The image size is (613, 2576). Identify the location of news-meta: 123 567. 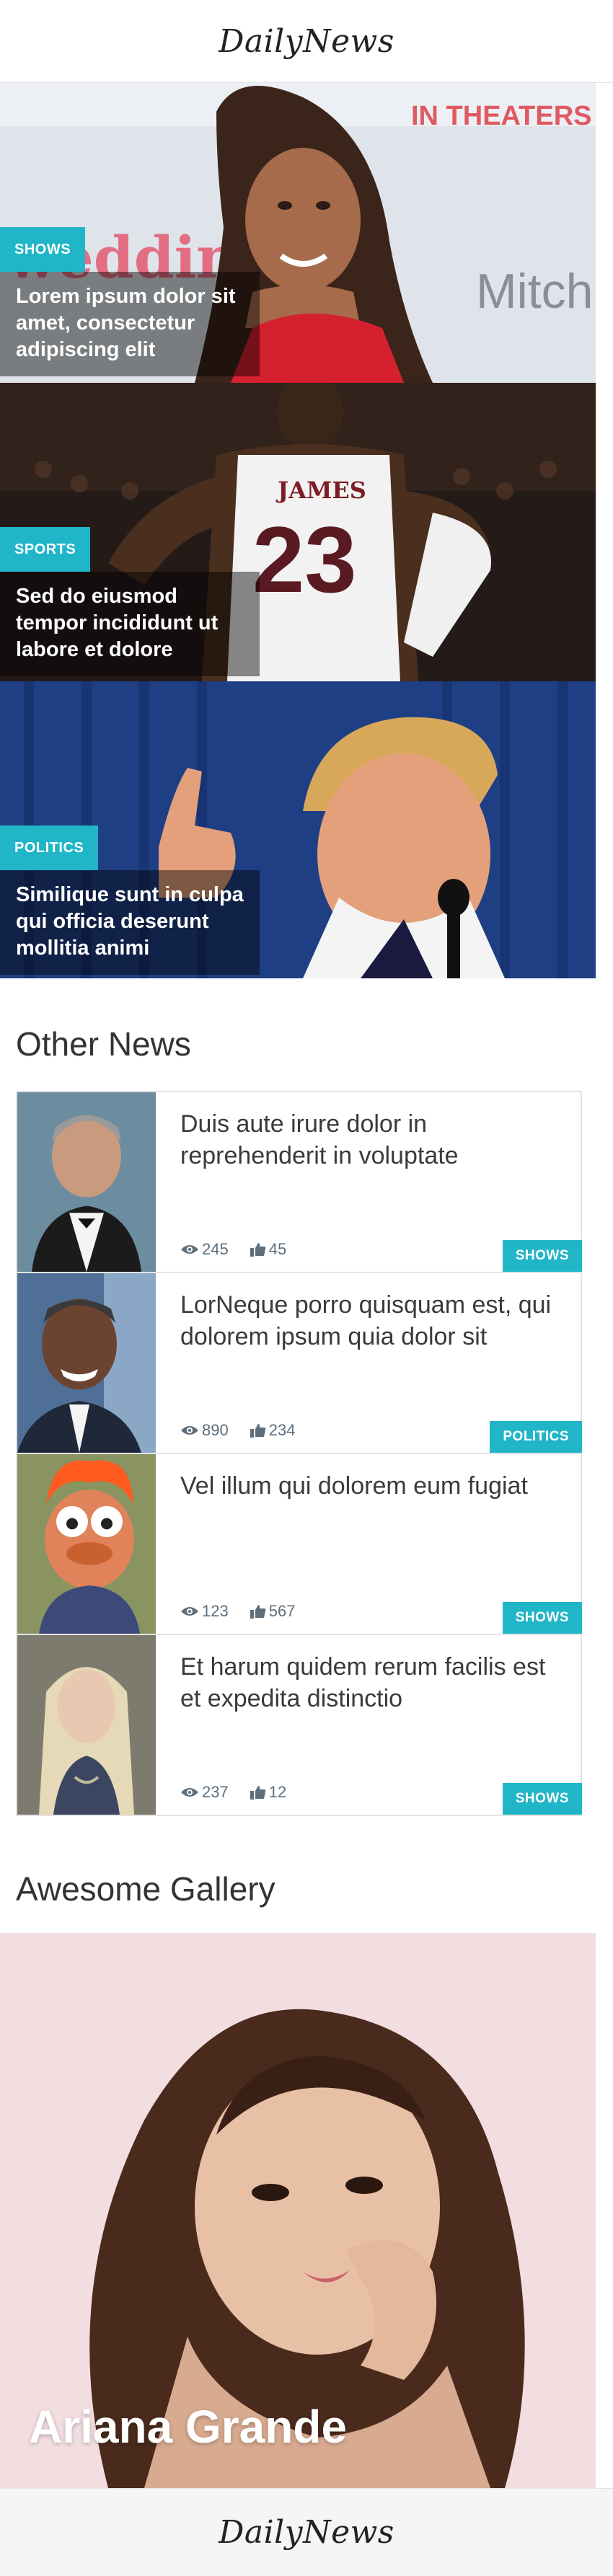
(237, 1611).